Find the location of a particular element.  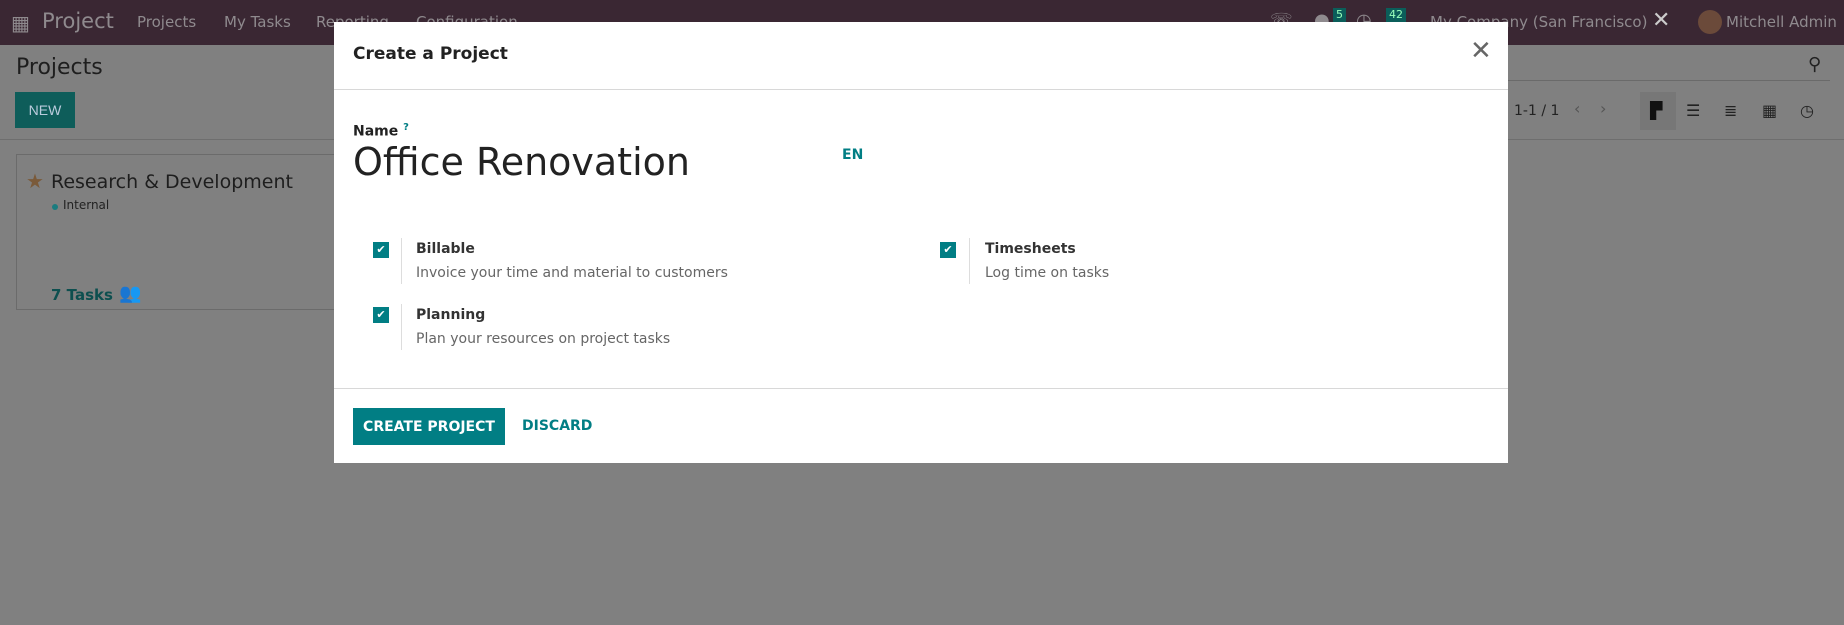

activity-view-icon: ≣ is located at coordinates (1730, 110).